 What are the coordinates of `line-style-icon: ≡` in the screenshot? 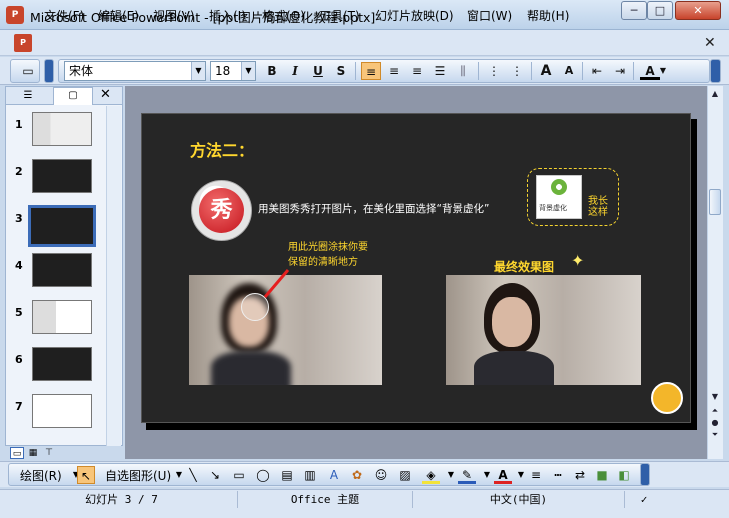 It's located at (536, 475).